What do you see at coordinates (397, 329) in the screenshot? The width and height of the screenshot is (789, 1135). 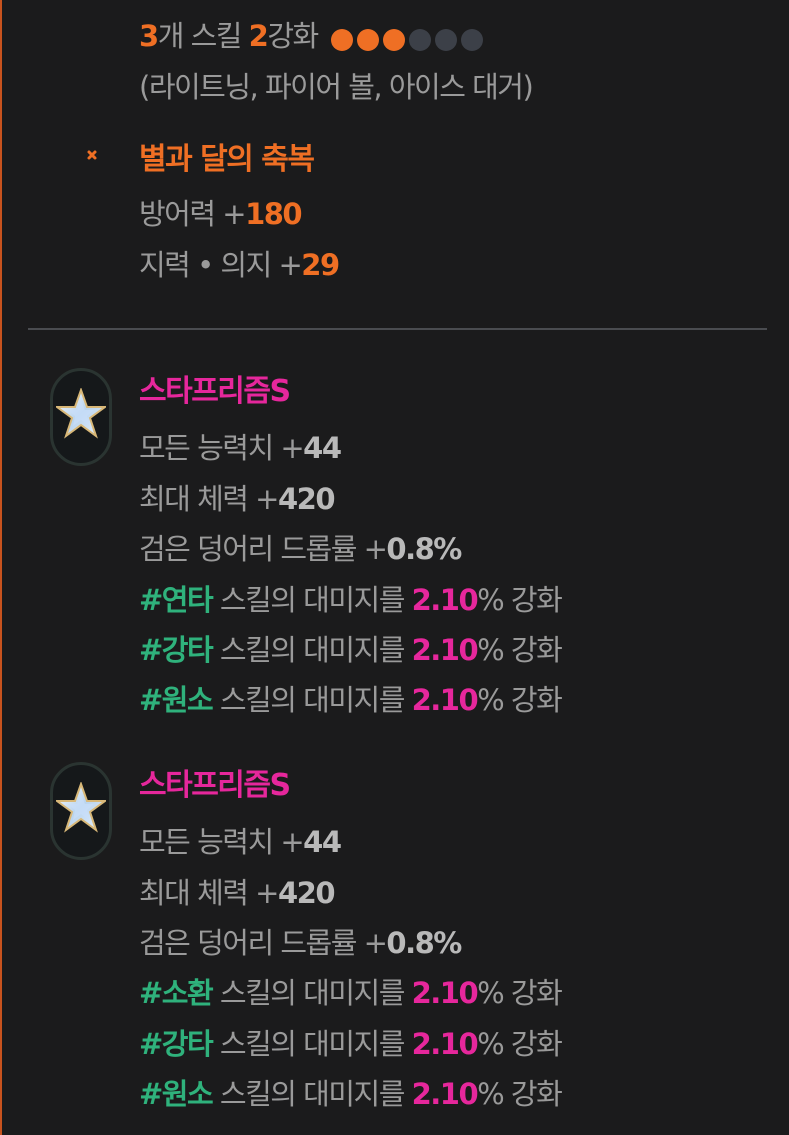 I see `section-divider` at bounding box center [397, 329].